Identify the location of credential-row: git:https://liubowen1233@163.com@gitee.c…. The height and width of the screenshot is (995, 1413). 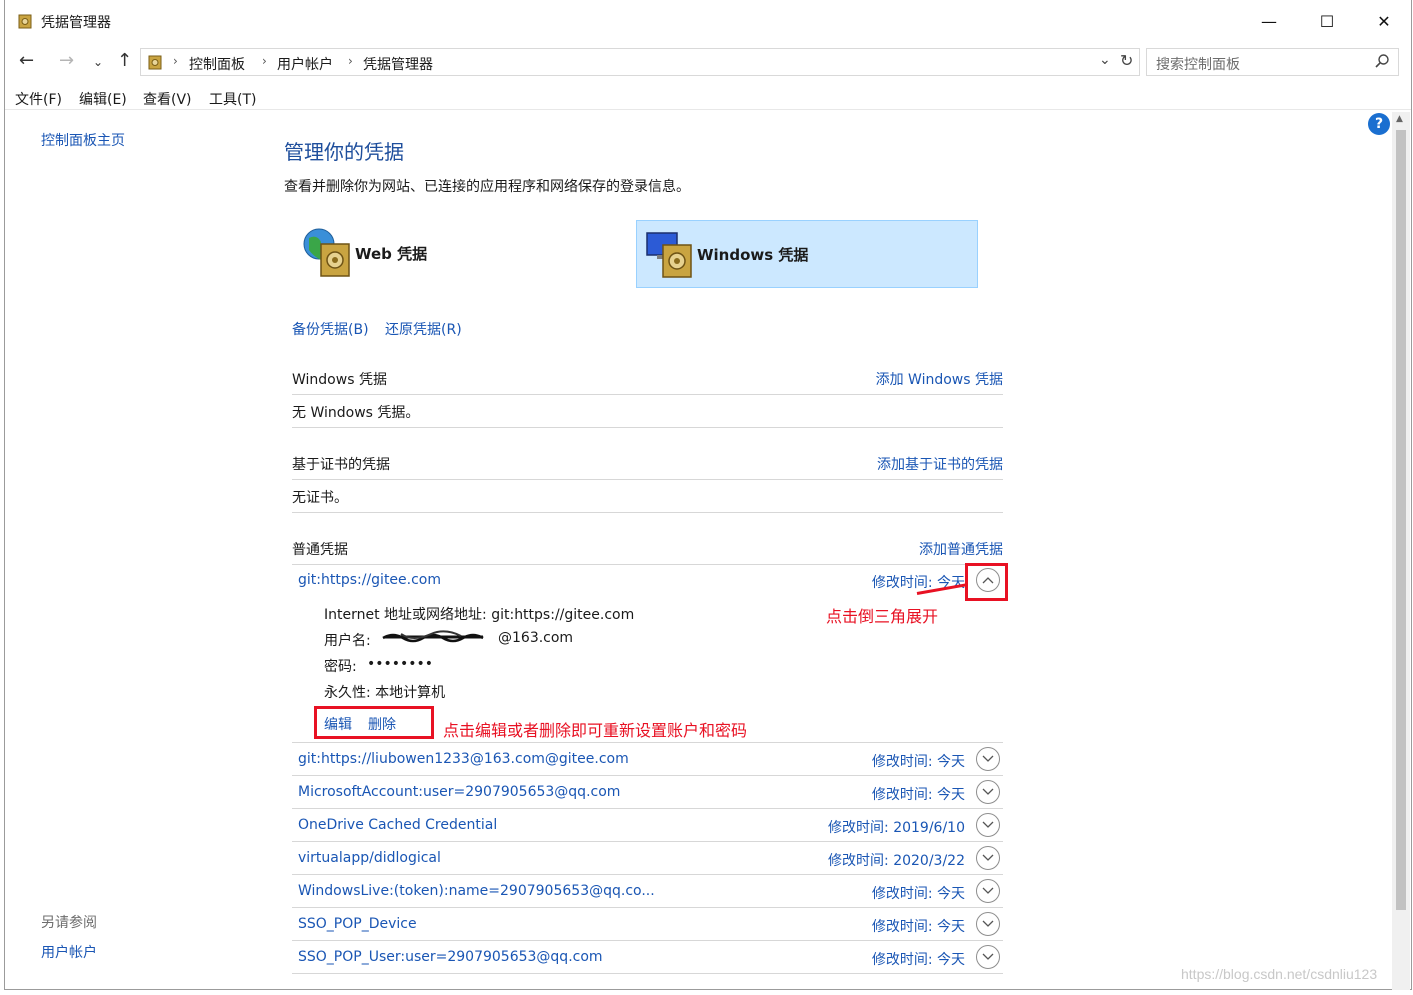
(647, 759).